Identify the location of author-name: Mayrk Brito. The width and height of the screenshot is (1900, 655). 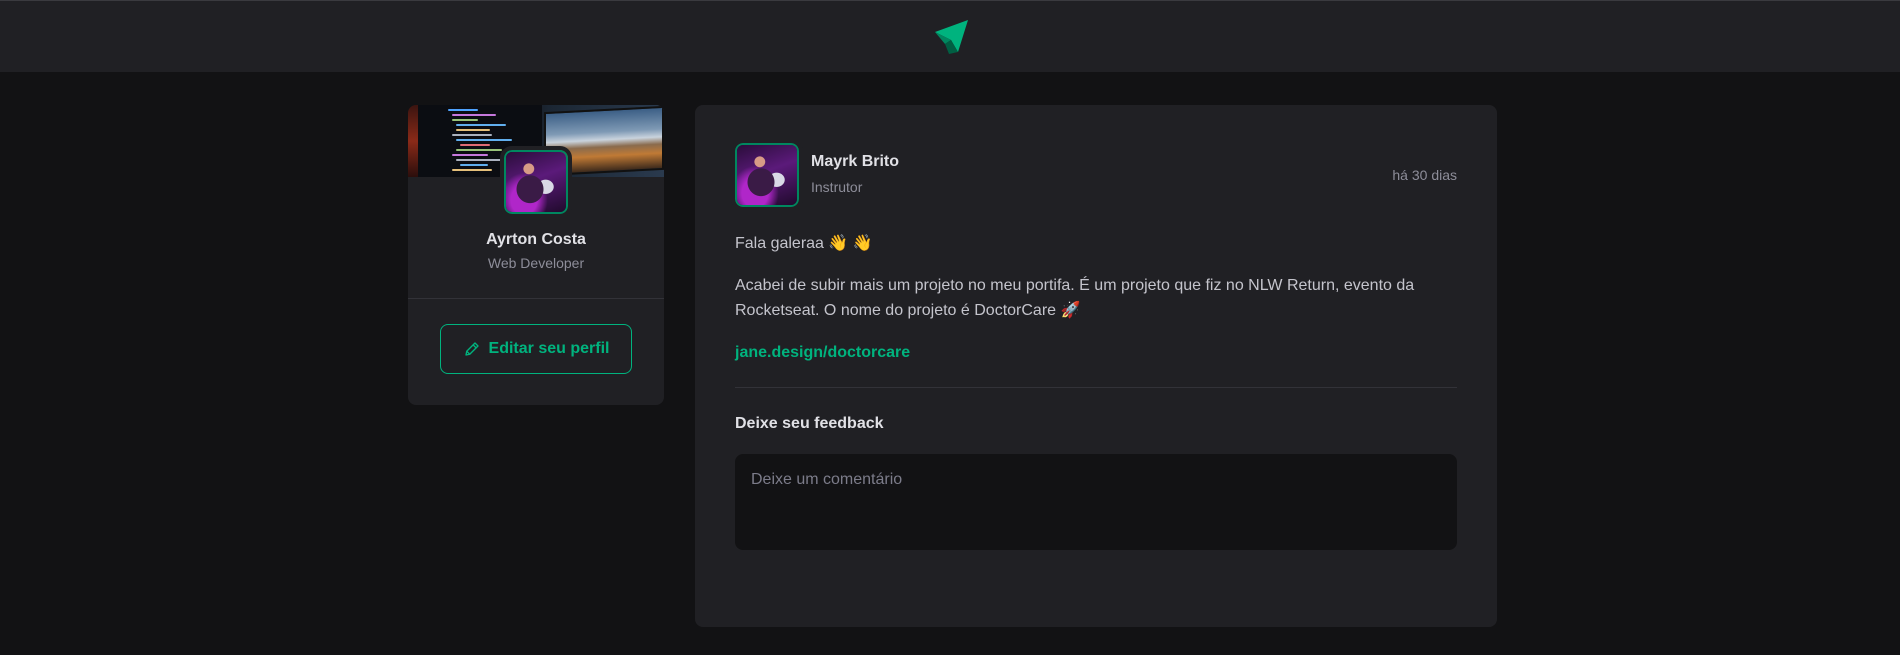
(855, 161).